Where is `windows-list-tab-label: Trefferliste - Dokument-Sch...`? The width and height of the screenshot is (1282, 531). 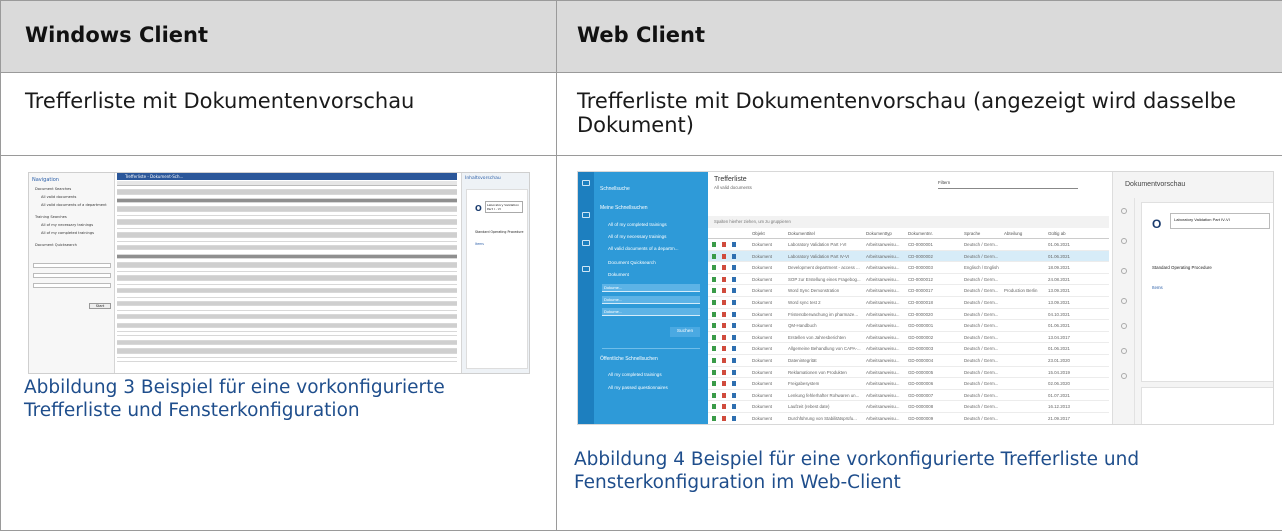 windows-list-tab-label: Trefferliste - Dokument-Sch... is located at coordinates (150, 176).